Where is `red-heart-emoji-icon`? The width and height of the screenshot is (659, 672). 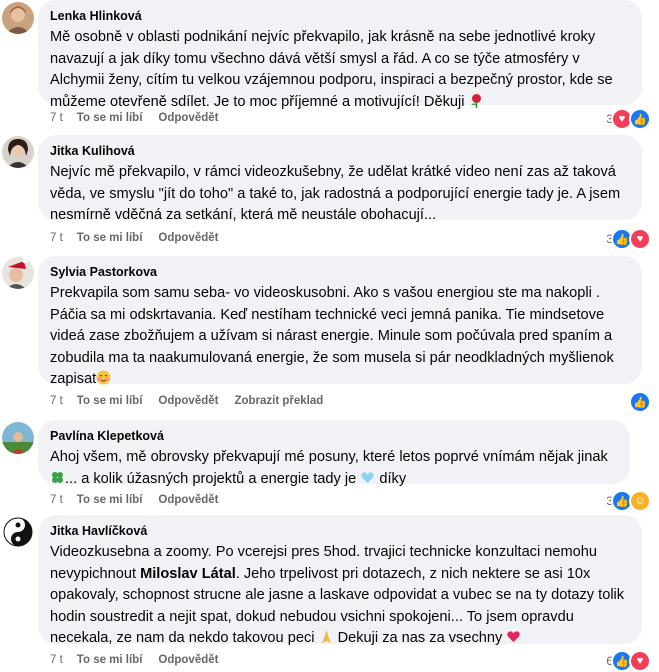 red-heart-emoji-icon is located at coordinates (513, 636).